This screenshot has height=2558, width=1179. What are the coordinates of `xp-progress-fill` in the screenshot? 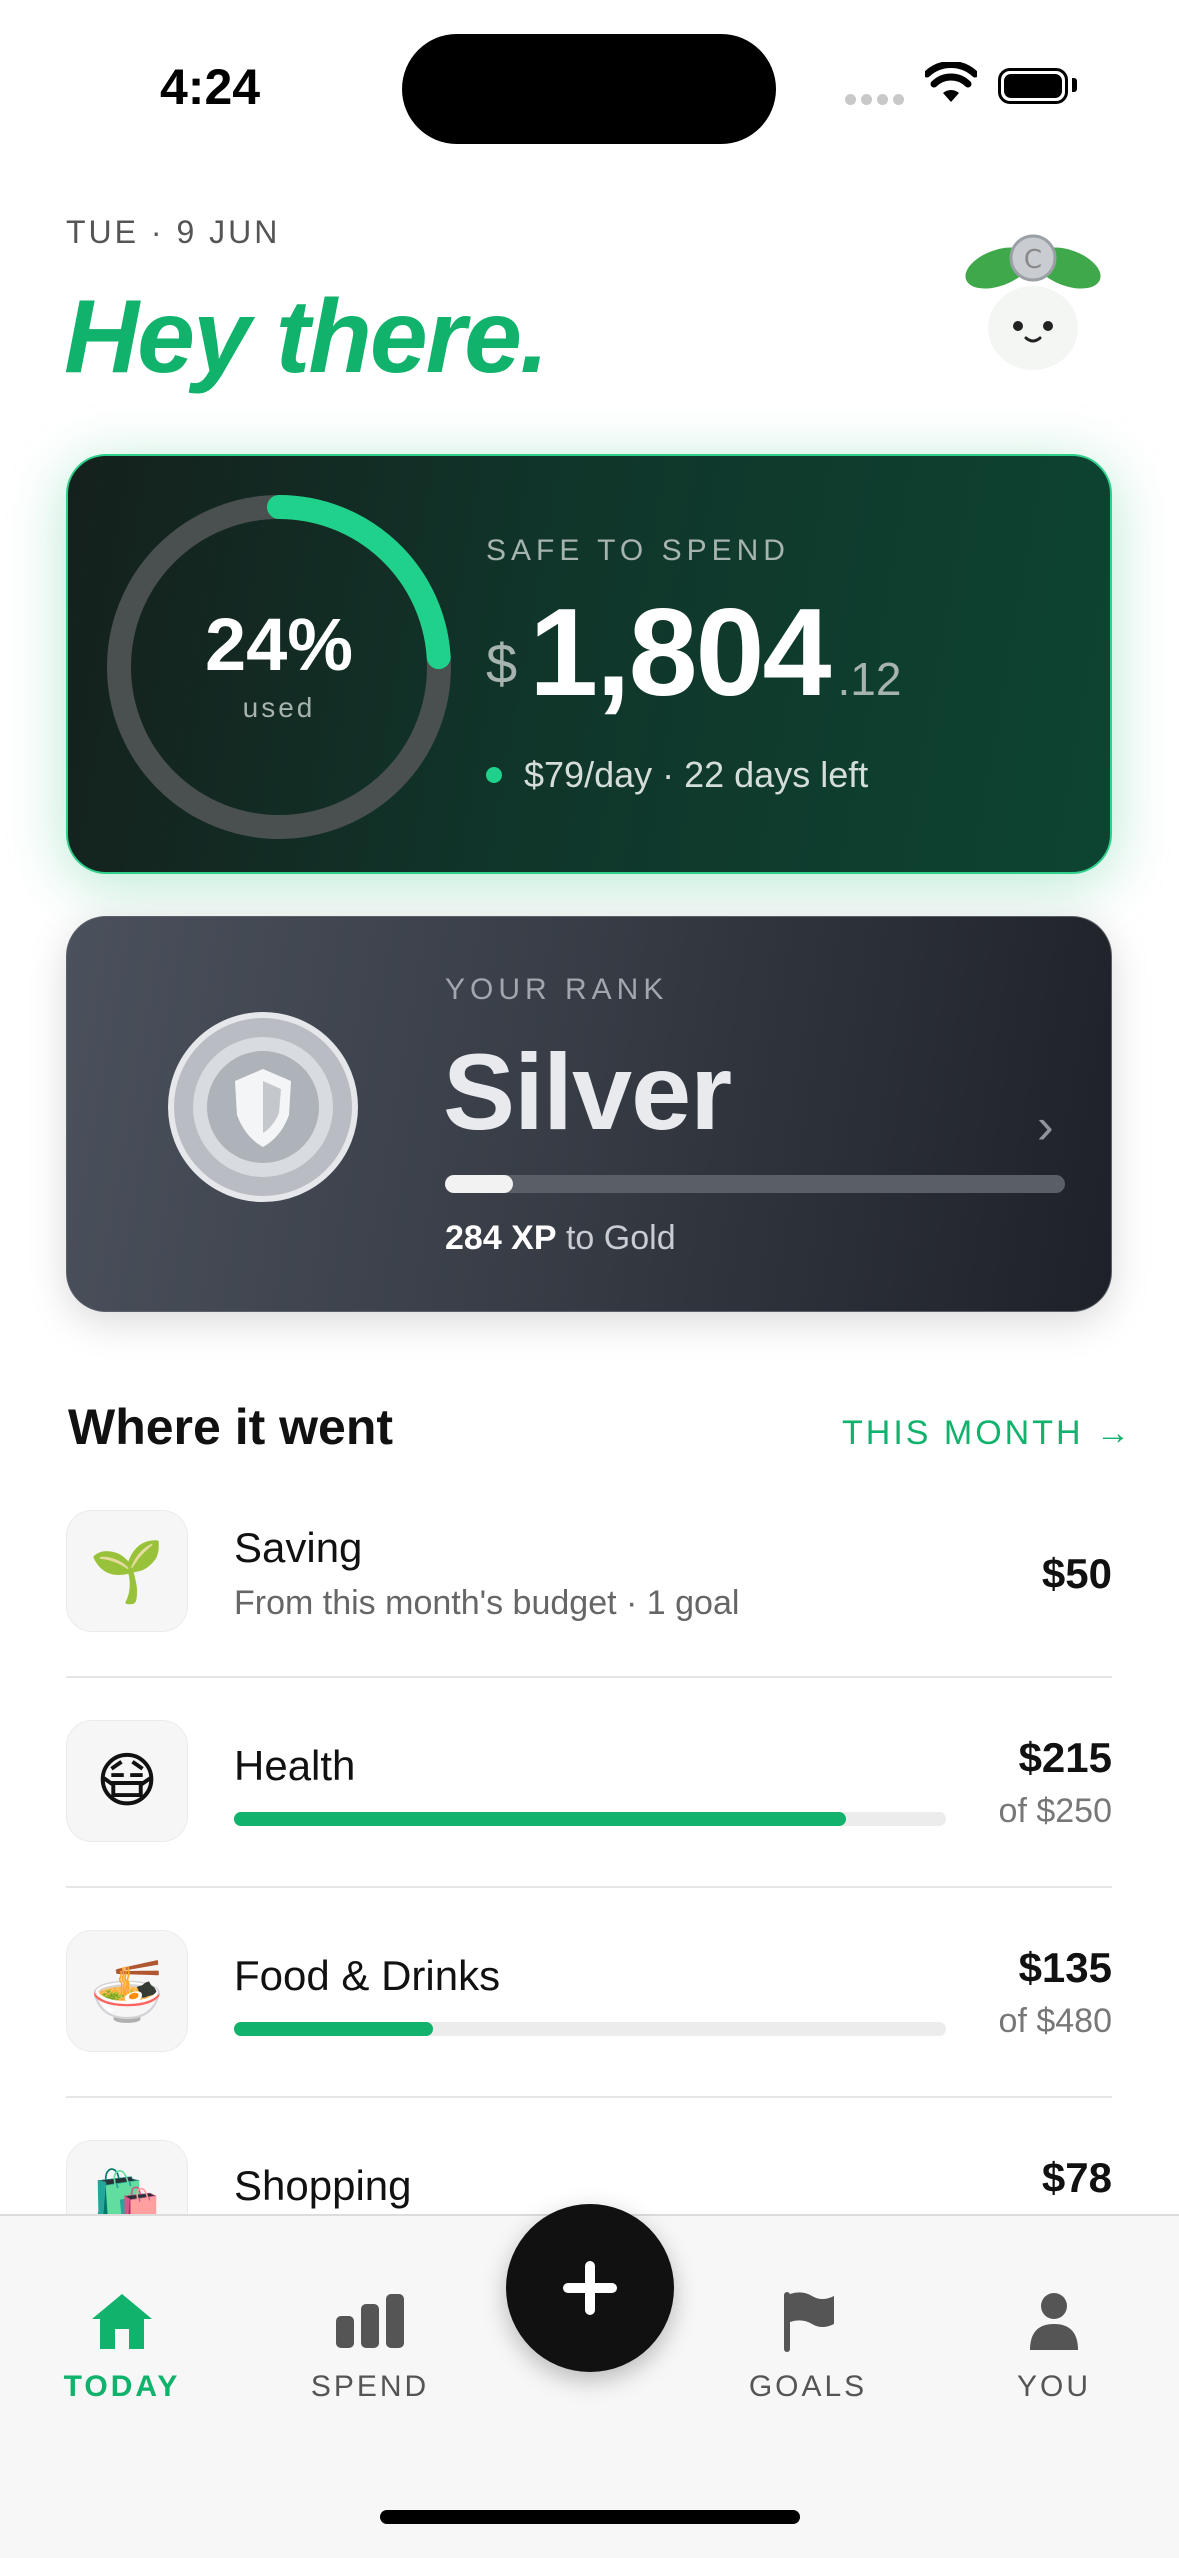 It's located at (479, 1184).